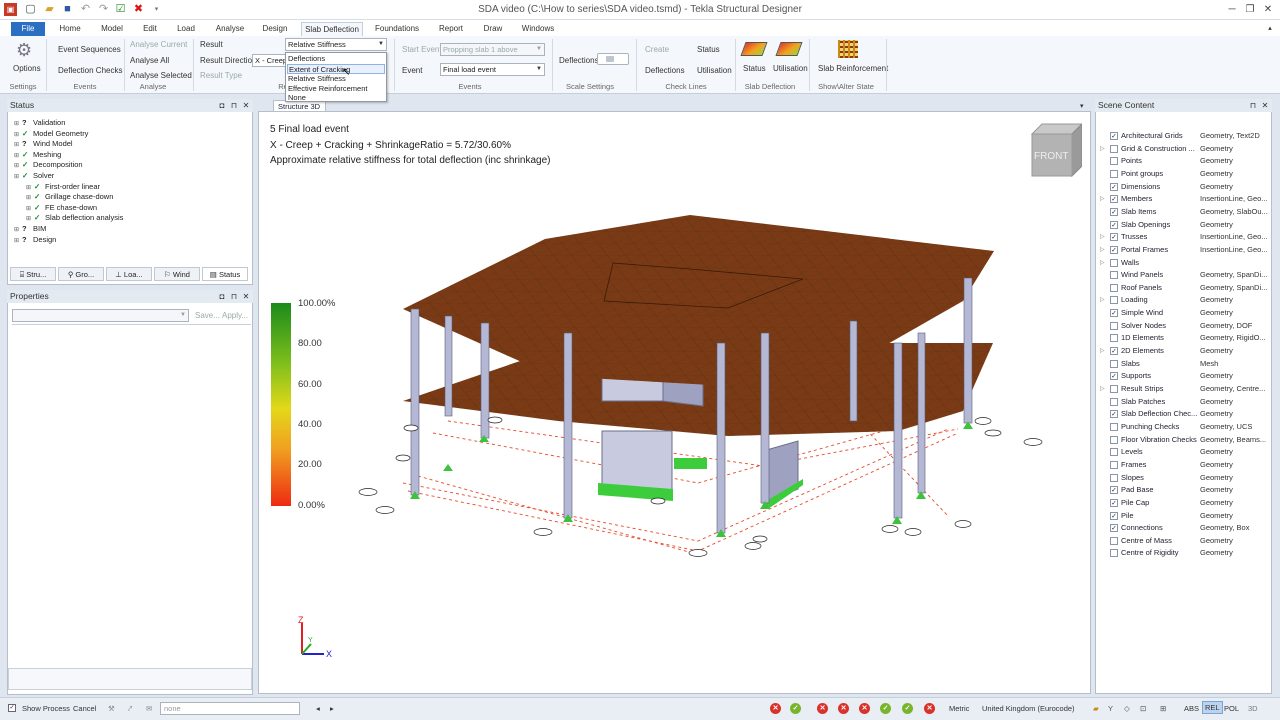 This screenshot has height=720, width=1280. What do you see at coordinates (149, 60) in the screenshot?
I see `analyse-all-button: Analyse All` at bounding box center [149, 60].